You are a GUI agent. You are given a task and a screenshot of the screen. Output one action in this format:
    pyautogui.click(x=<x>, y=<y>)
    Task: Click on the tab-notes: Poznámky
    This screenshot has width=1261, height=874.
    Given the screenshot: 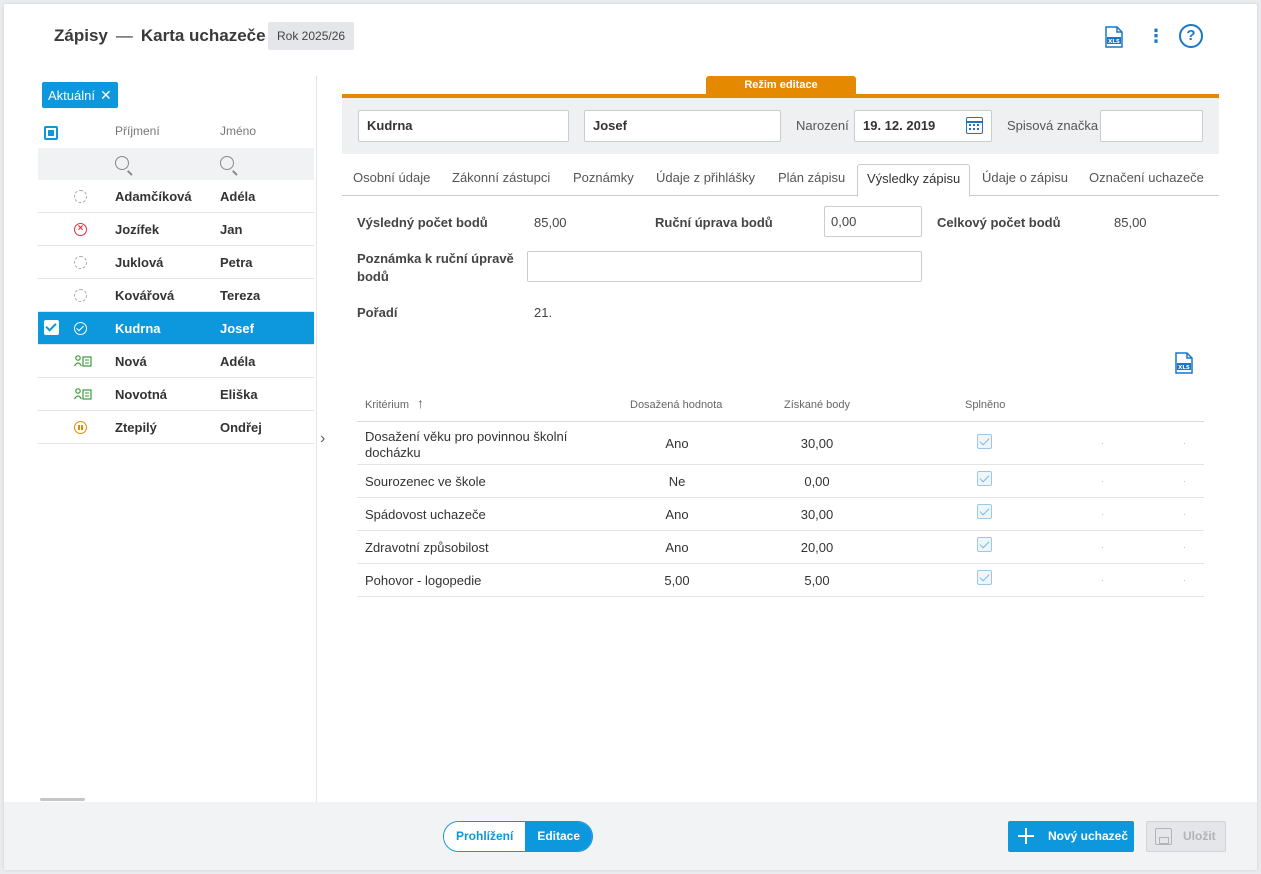 What is the action you would take?
    pyautogui.click(x=603, y=177)
    